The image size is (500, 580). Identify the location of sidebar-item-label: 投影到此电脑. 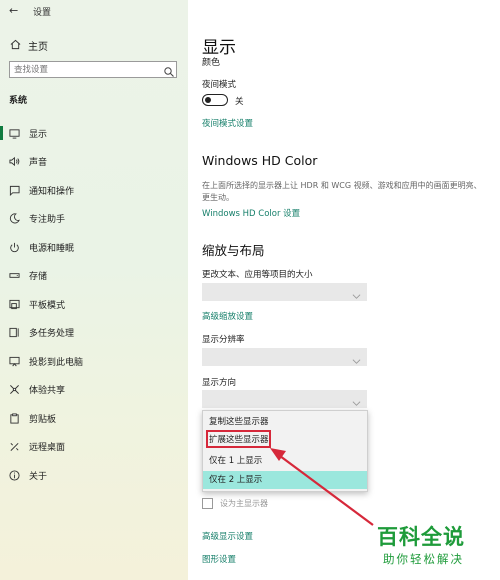
(56, 362).